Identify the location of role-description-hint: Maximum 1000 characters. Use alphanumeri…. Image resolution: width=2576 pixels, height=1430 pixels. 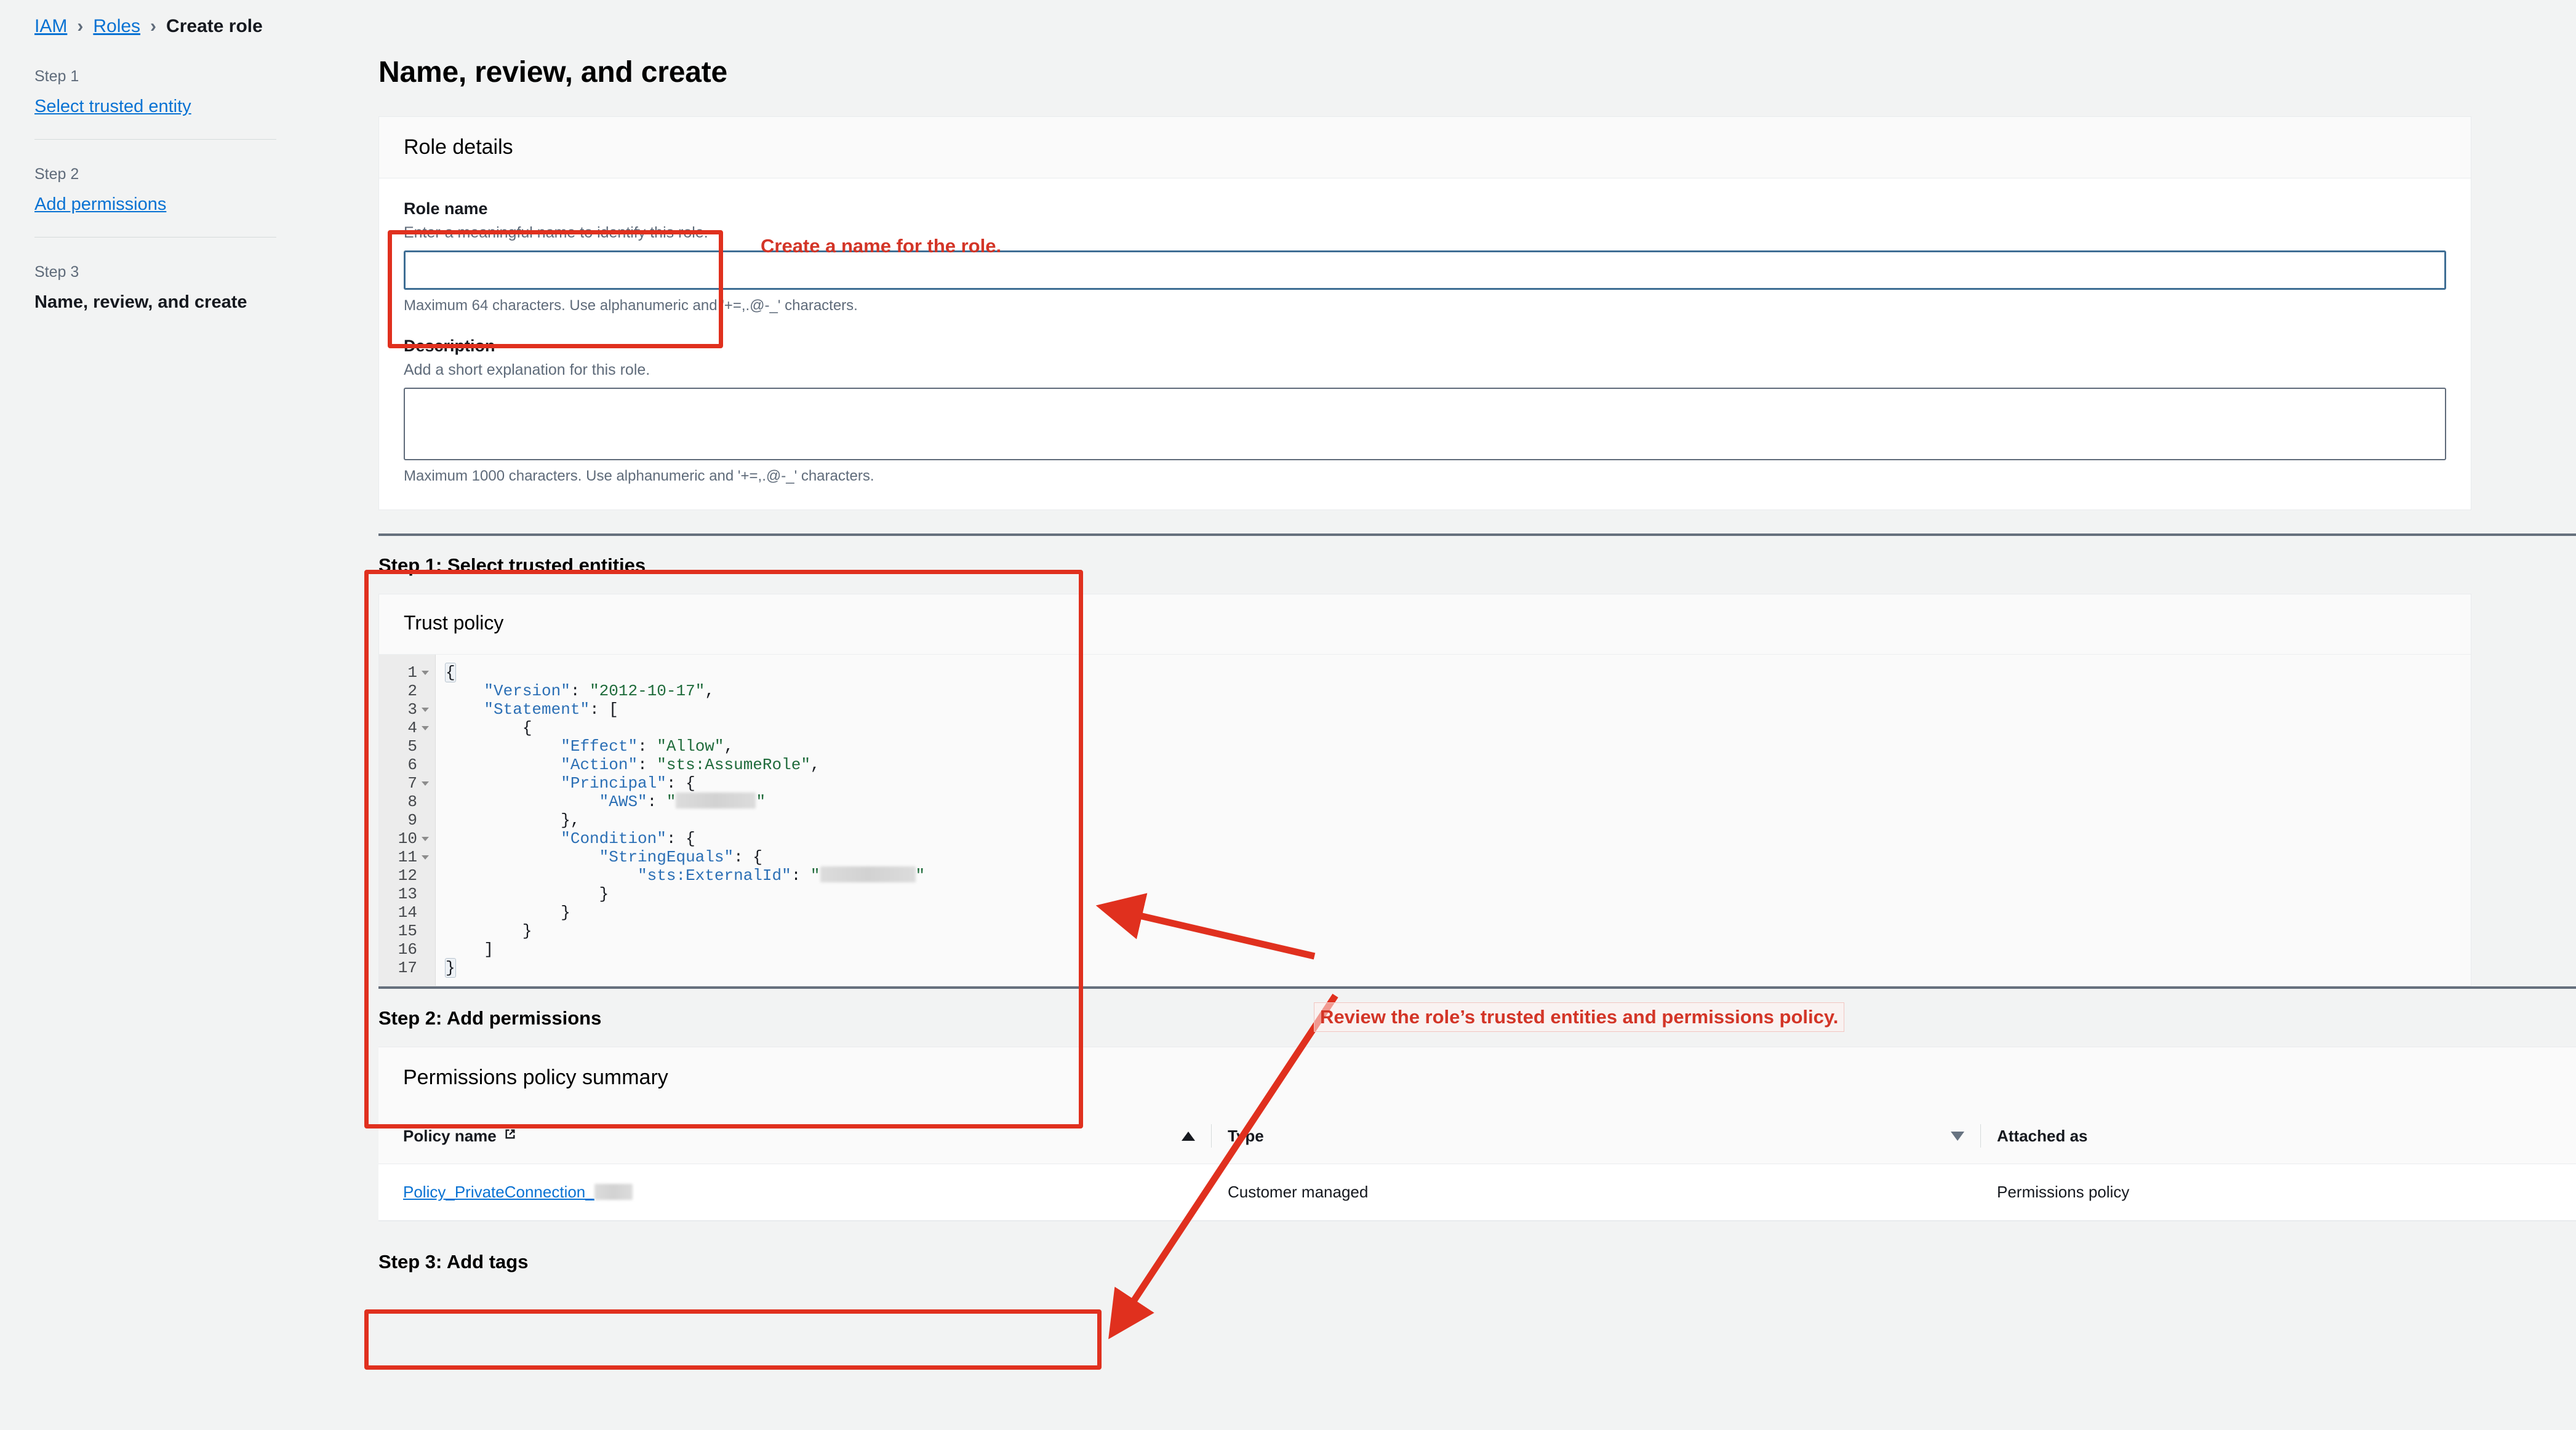
(639, 476).